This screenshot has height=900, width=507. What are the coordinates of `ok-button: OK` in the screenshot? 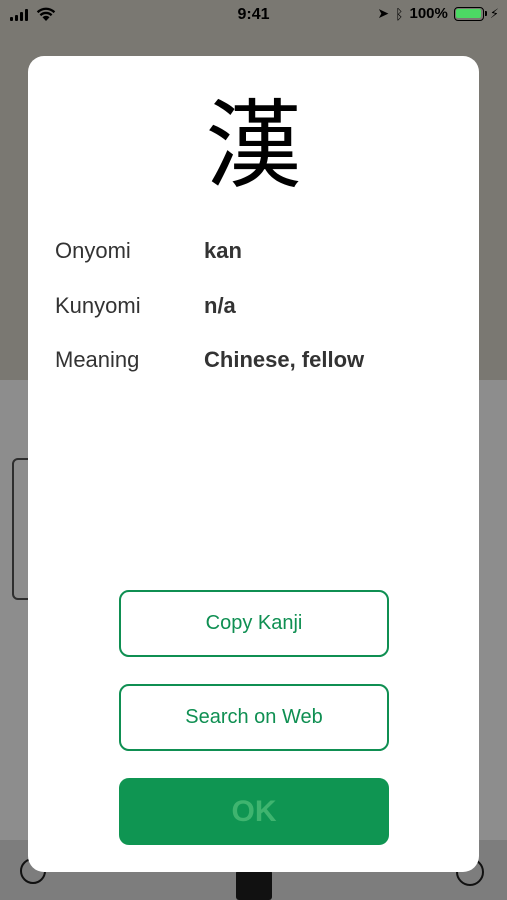 It's located at (254, 811).